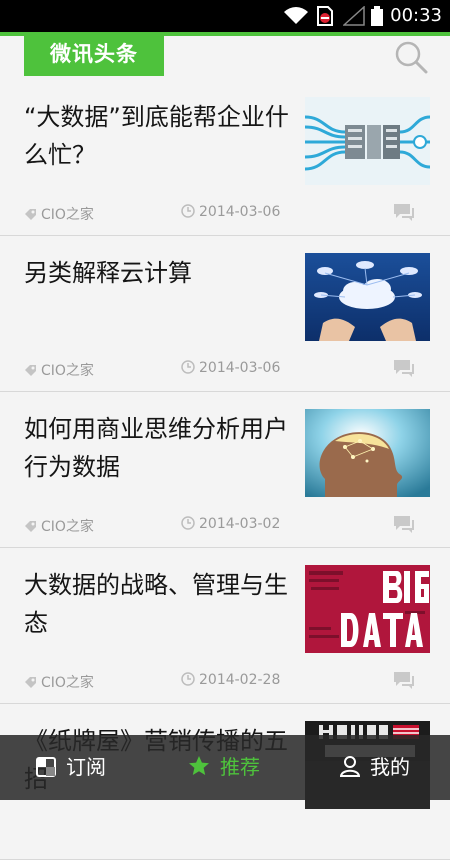  Describe the element at coordinates (350, 766) in the screenshot. I see `user-icon` at that location.